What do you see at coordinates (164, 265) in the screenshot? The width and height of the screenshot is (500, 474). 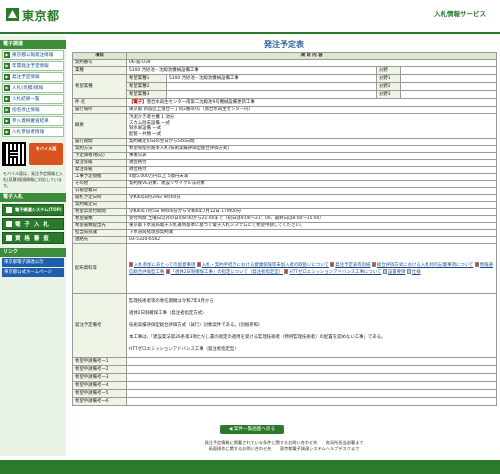 I see `doc-link: 入札参加にあたっての留意事項` at bounding box center [164, 265].